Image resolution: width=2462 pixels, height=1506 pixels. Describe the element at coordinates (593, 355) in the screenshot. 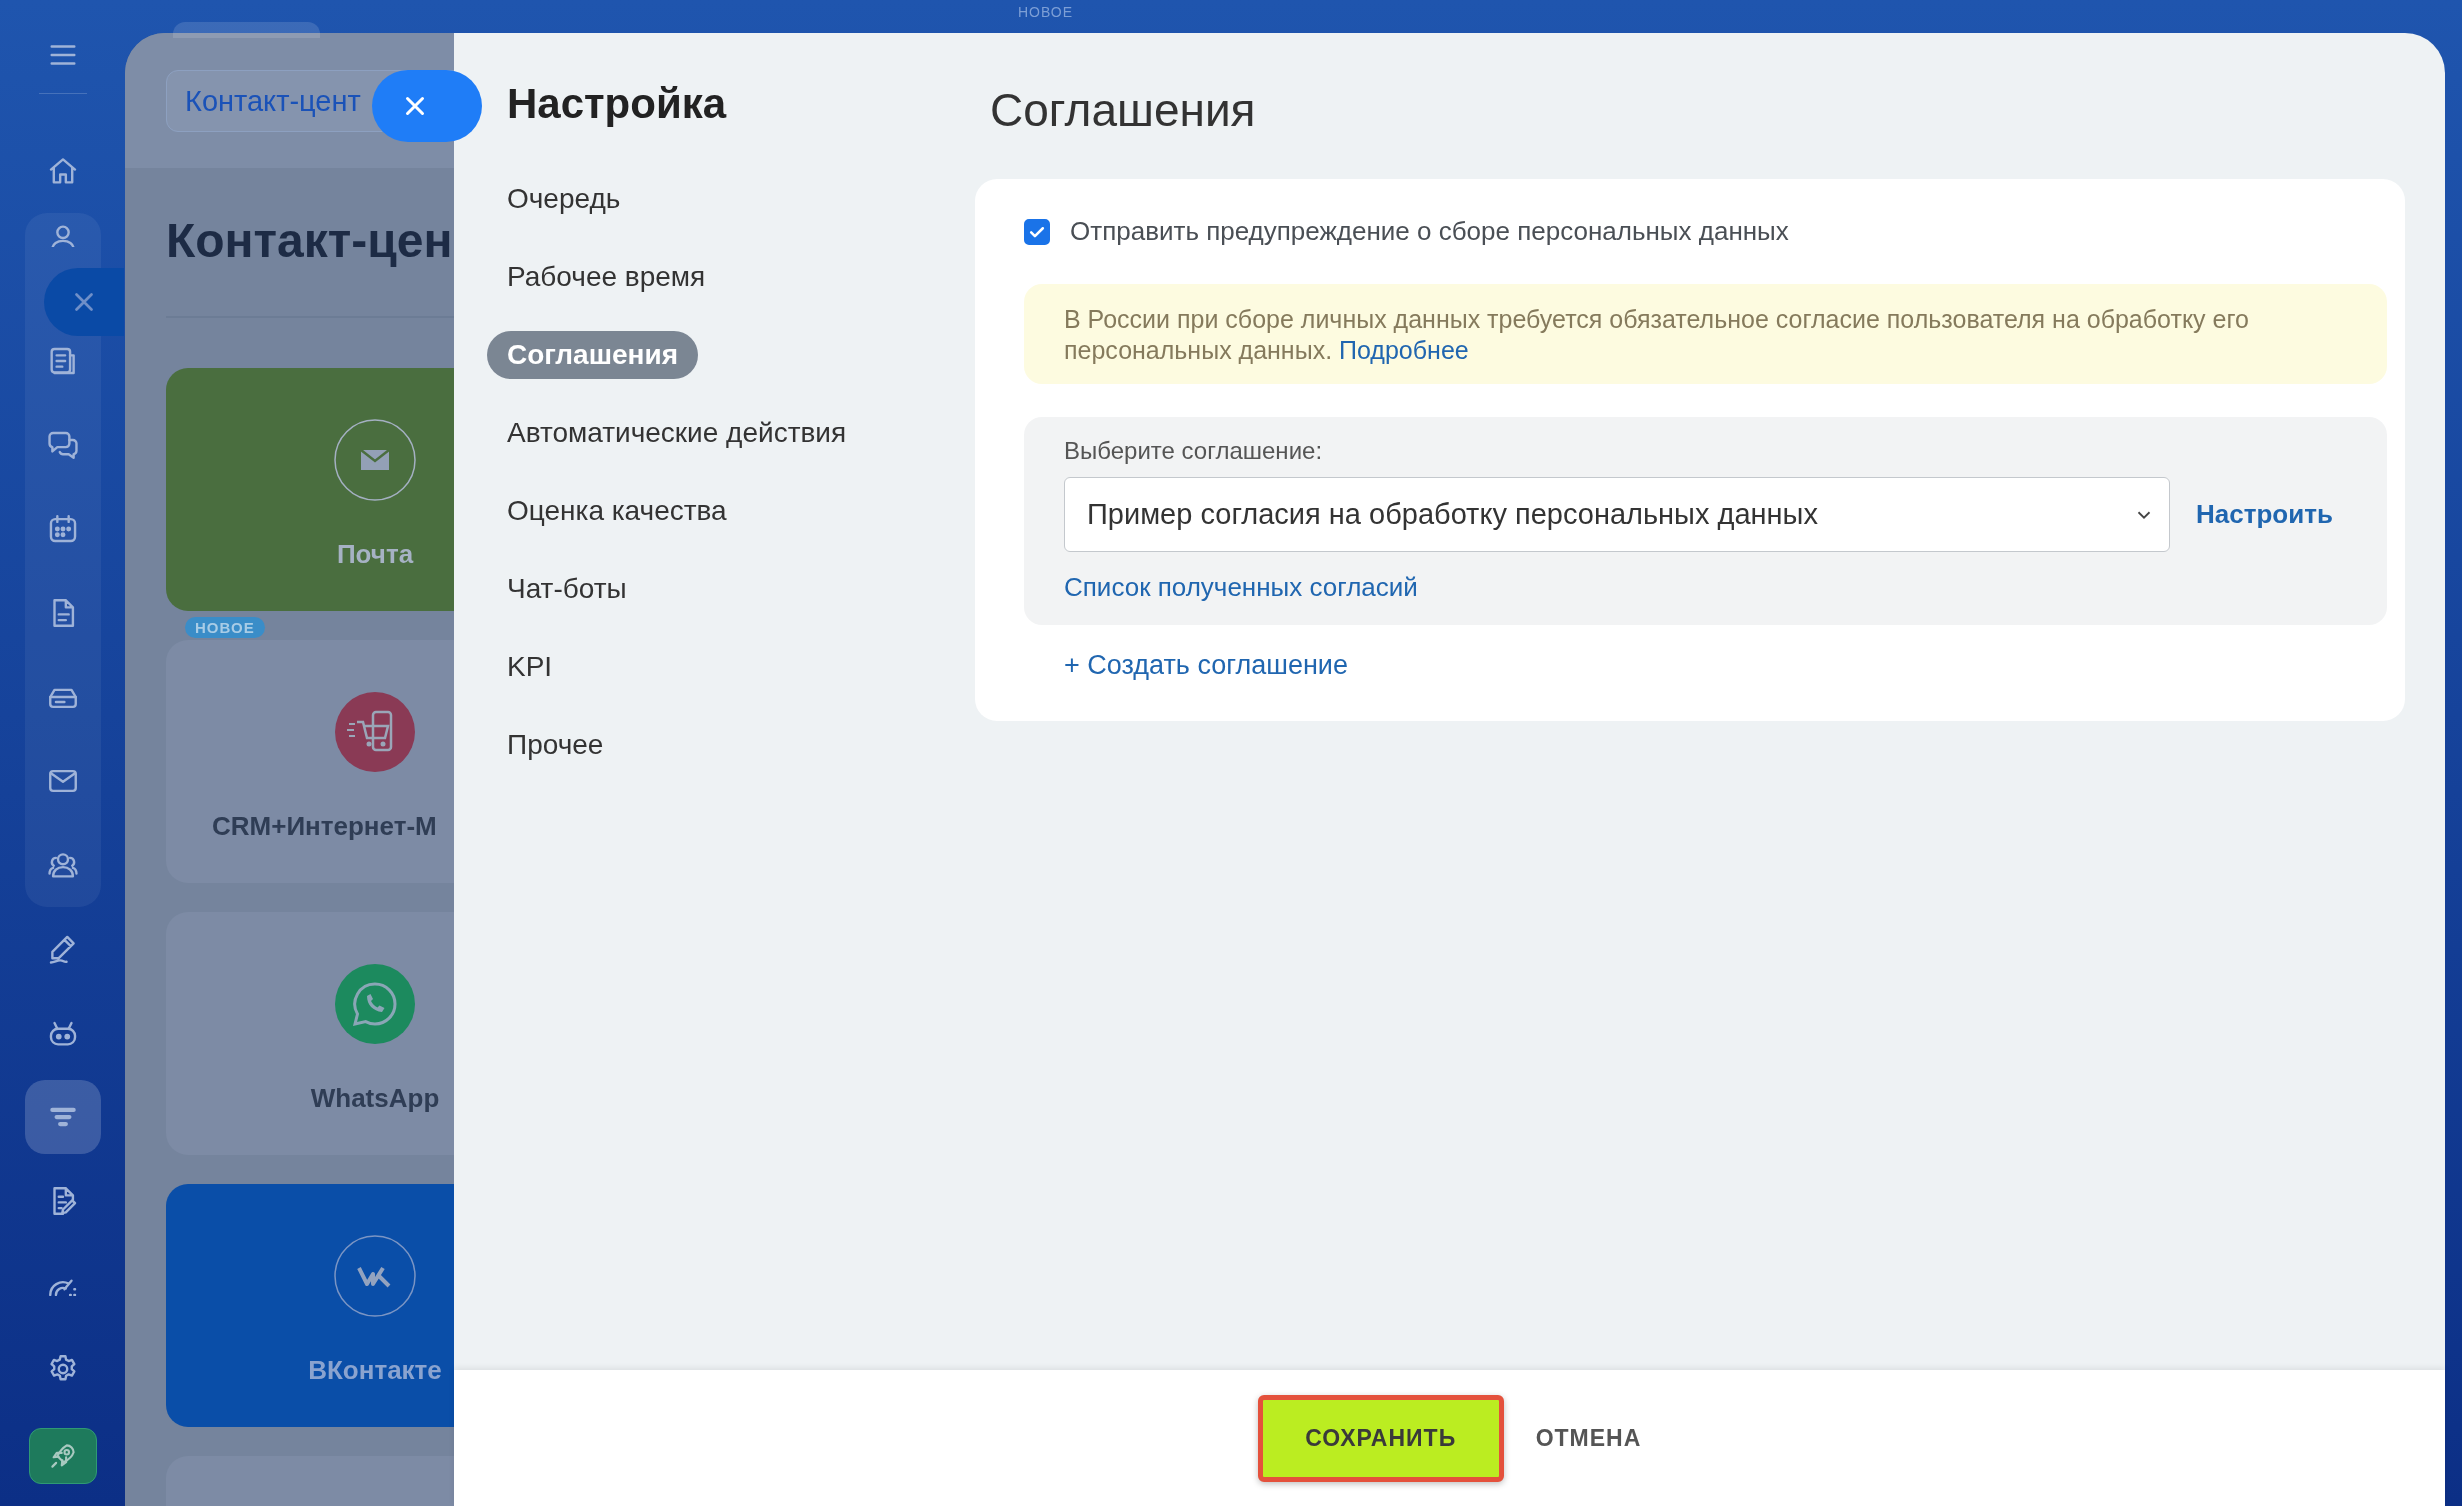

I see `settings-menu-item: Соглашения` at that location.